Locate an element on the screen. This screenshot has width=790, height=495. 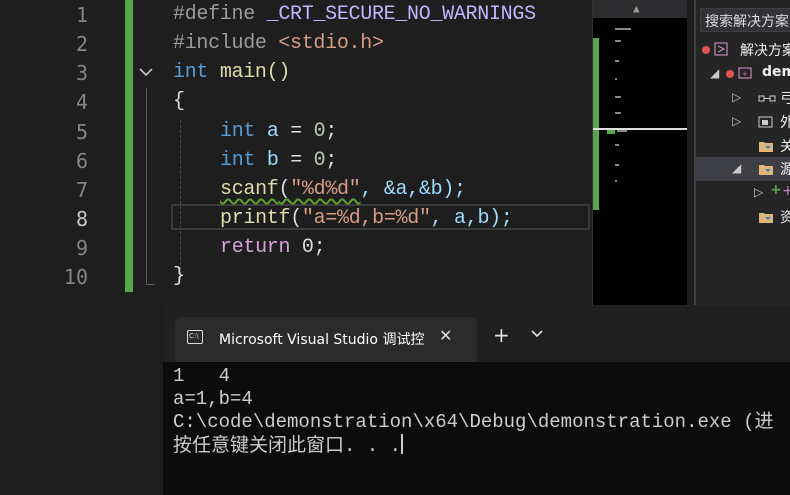
line-number: 9 is located at coordinates (81, 248).